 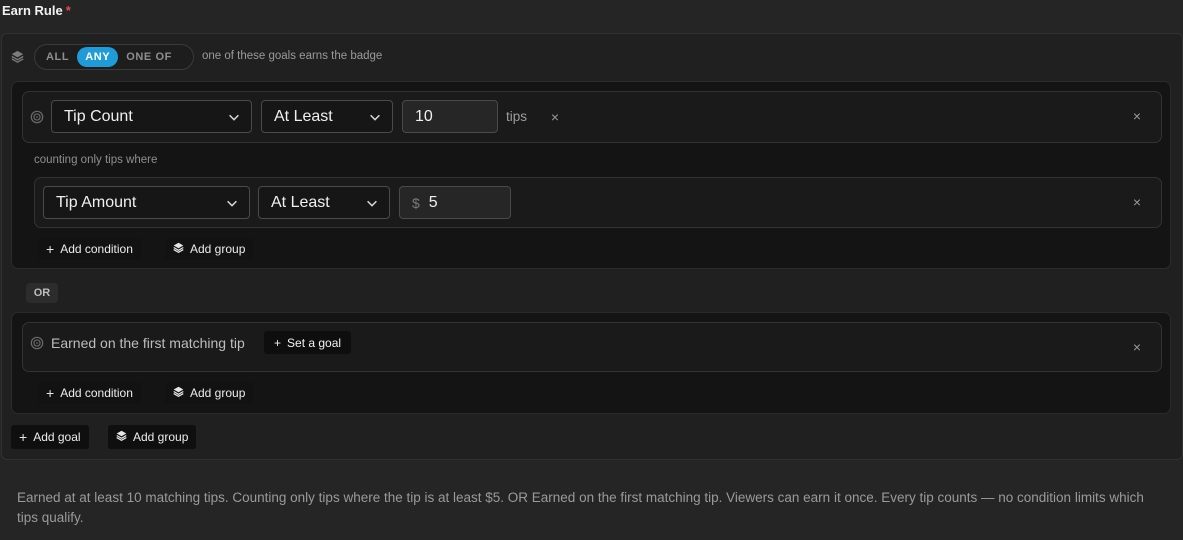 I want to click on goal-value-input: 10, so click(x=450, y=116).